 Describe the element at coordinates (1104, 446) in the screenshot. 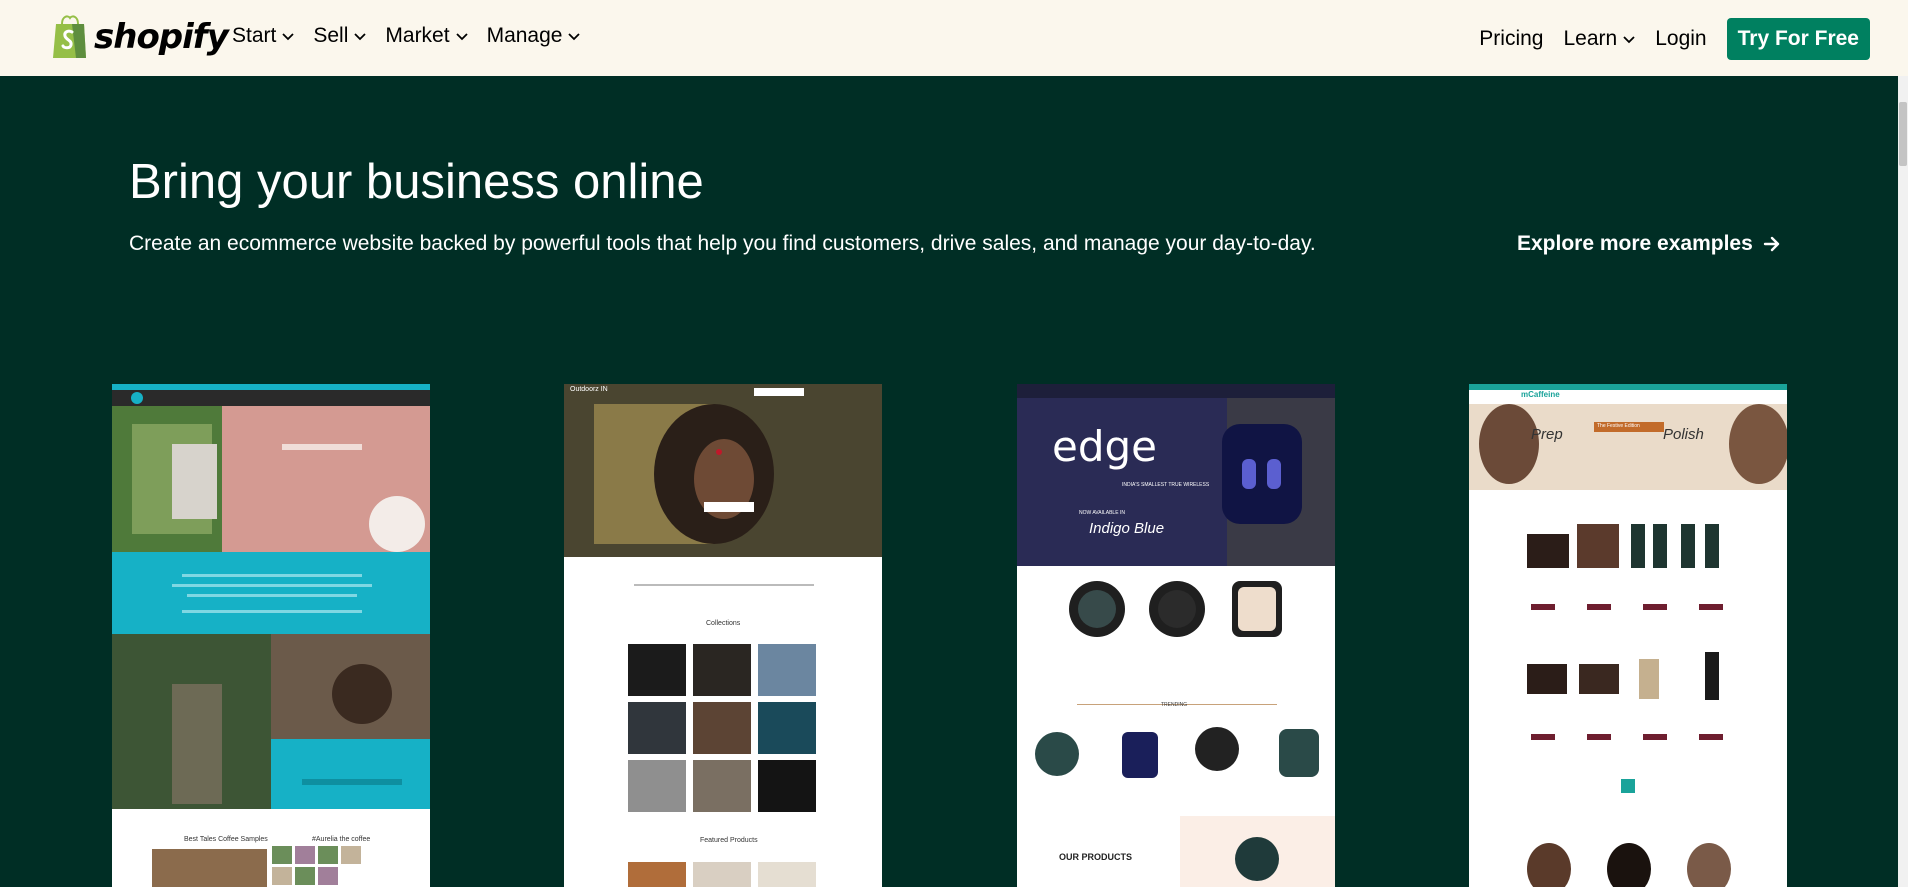

I see `card-brand: edge` at that location.